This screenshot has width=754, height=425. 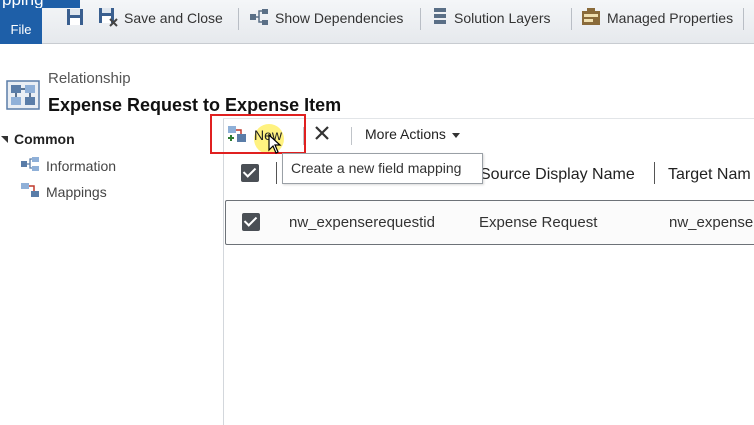 What do you see at coordinates (591, 18) in the screenshot?
I see `managed-properties-icon` at bounding box center [591, 18].